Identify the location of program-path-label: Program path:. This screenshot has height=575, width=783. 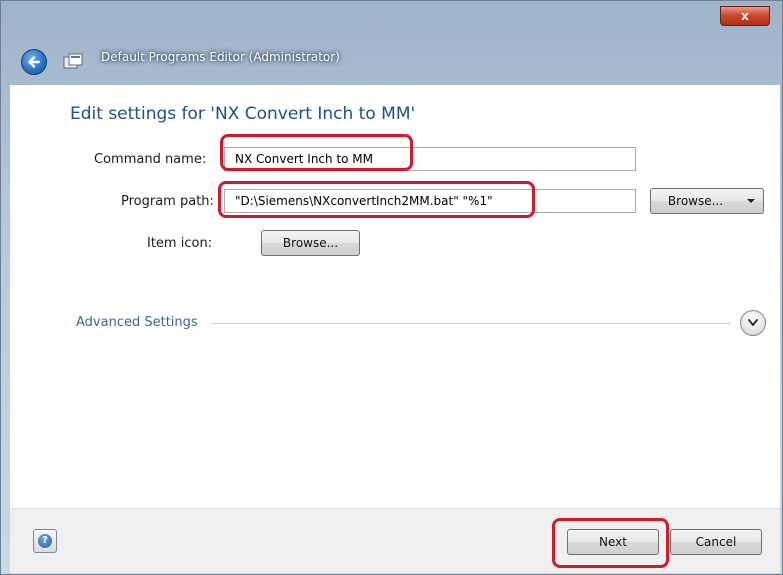
(167, 201).